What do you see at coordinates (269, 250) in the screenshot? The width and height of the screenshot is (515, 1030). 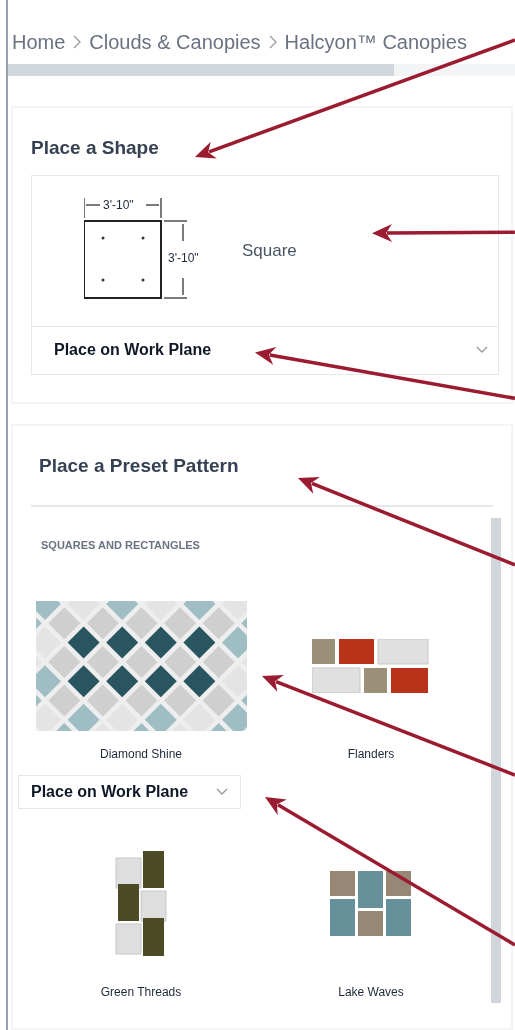 I see `shape-name: Square` at bounding box center [269, 250].